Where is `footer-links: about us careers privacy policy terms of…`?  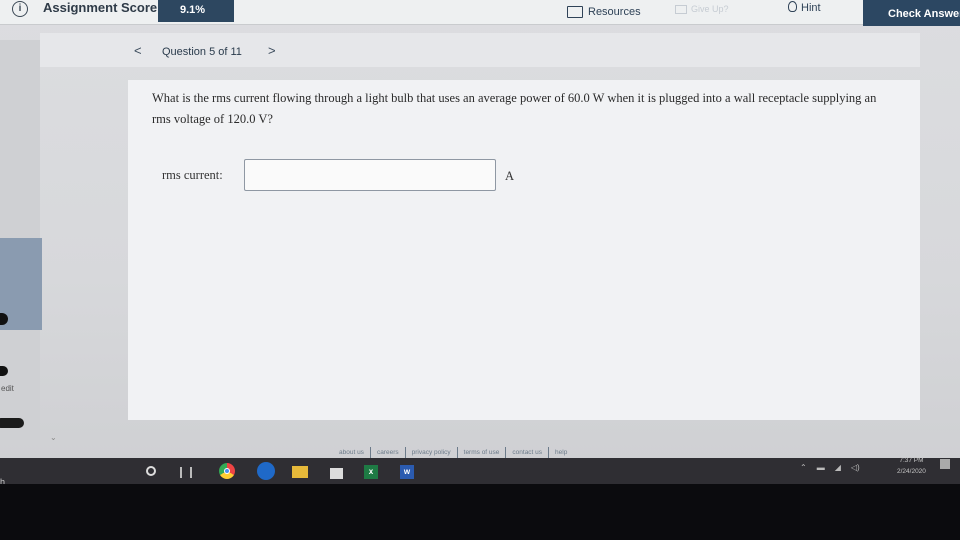 footer-links: about us careers privacy policy terms of… is located at coordinates (453, 452).